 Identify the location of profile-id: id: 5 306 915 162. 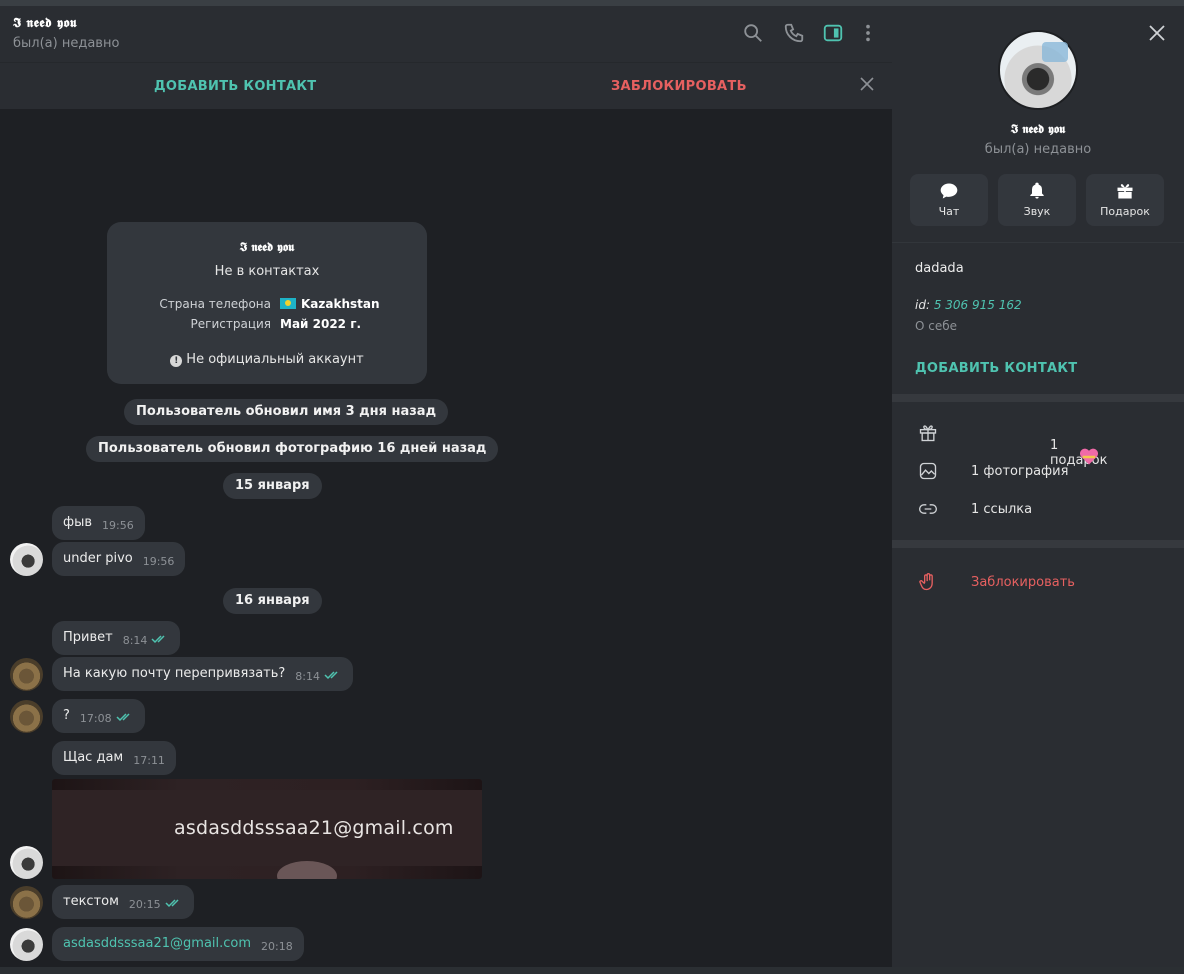
(968, 305).